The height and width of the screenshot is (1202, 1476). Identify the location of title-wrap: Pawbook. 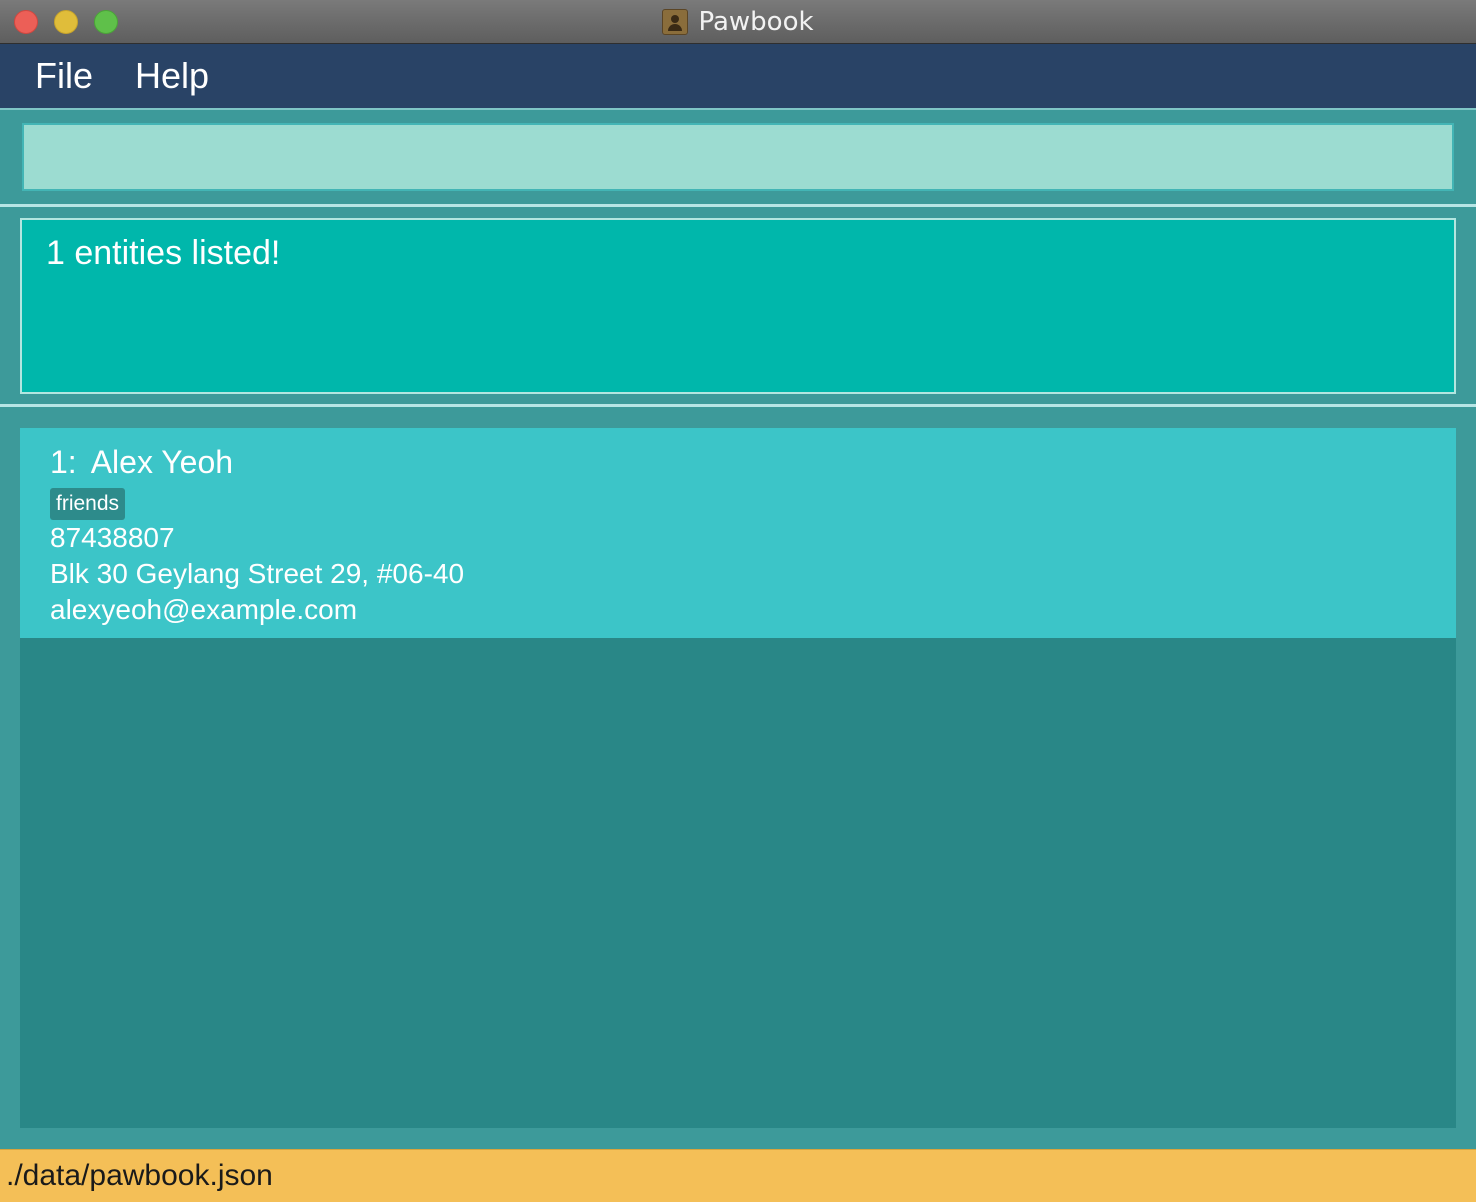
(738, 22).